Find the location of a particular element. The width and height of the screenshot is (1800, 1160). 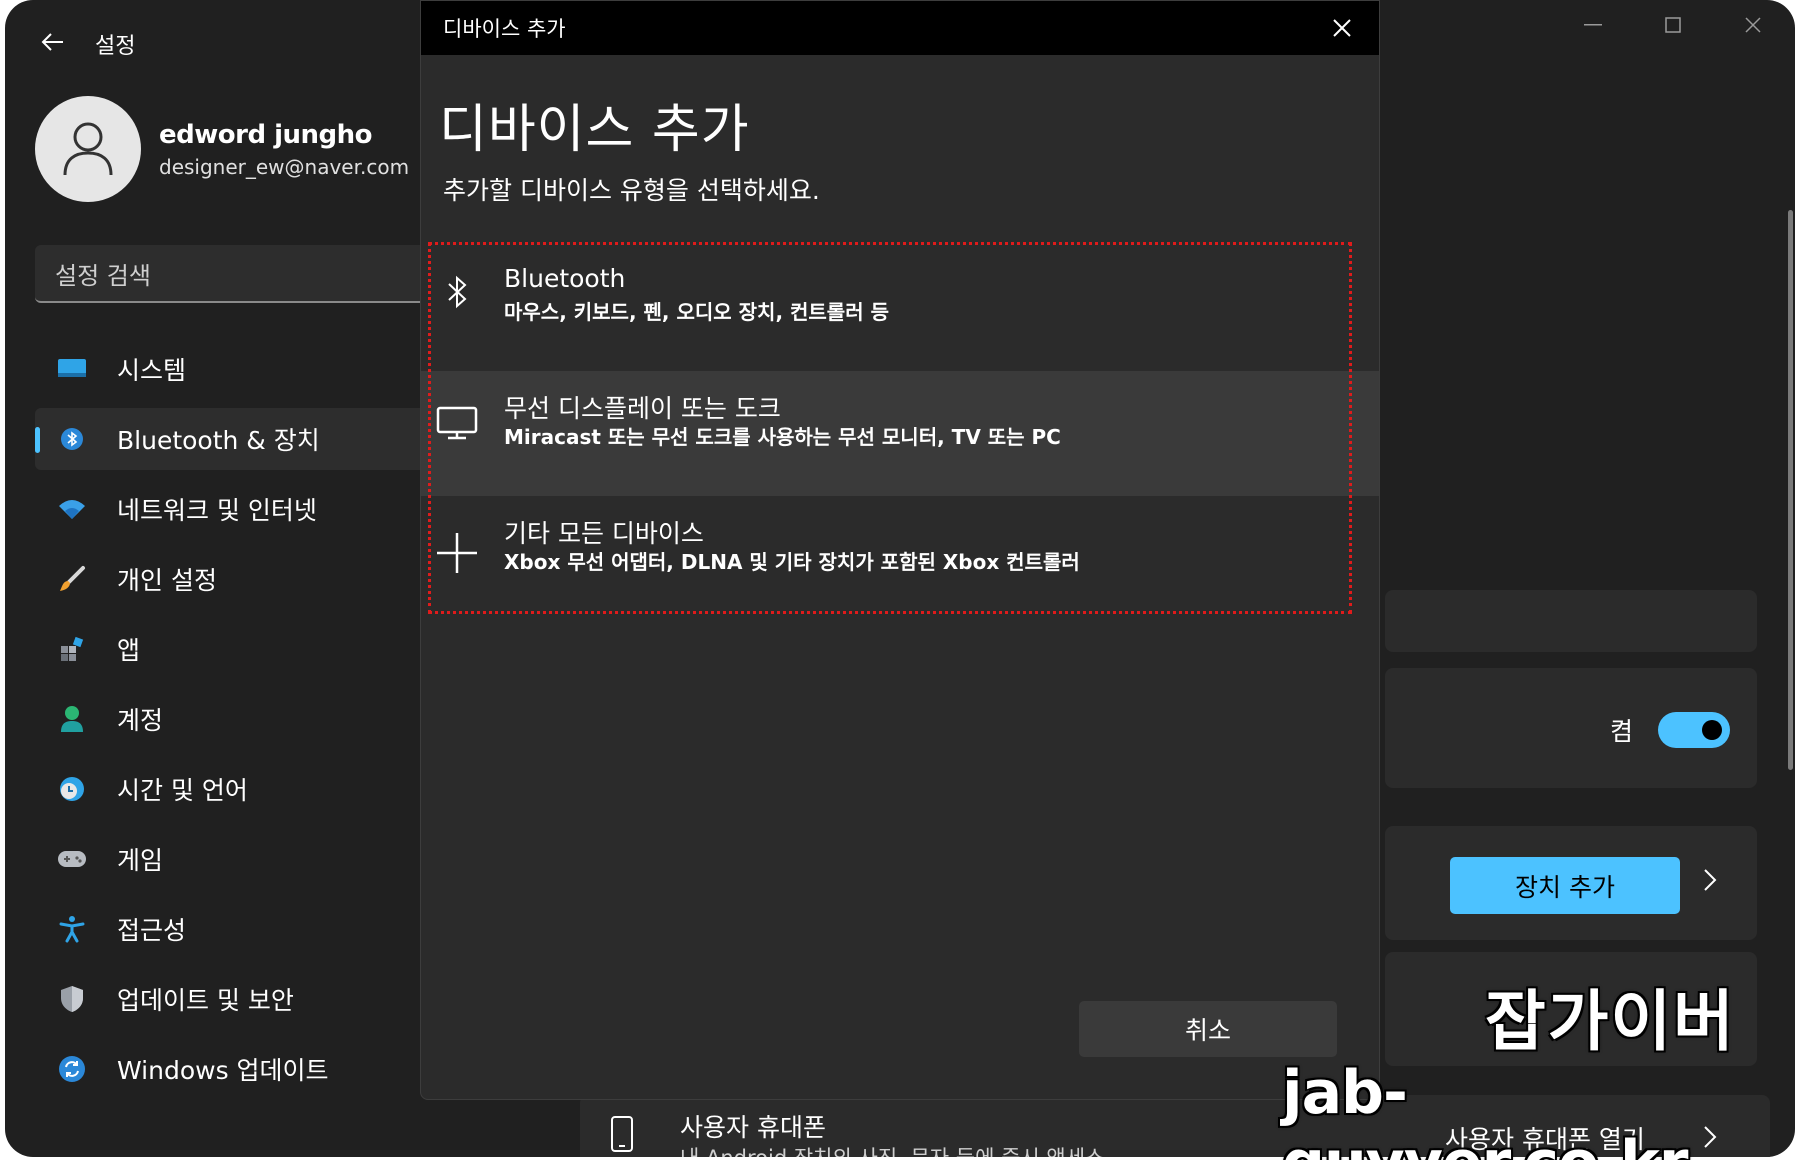

option-description: 마우스, 키보드, 펜, 오디오 장치, 컨트롤러 등 is located at coordinates (696, 312).